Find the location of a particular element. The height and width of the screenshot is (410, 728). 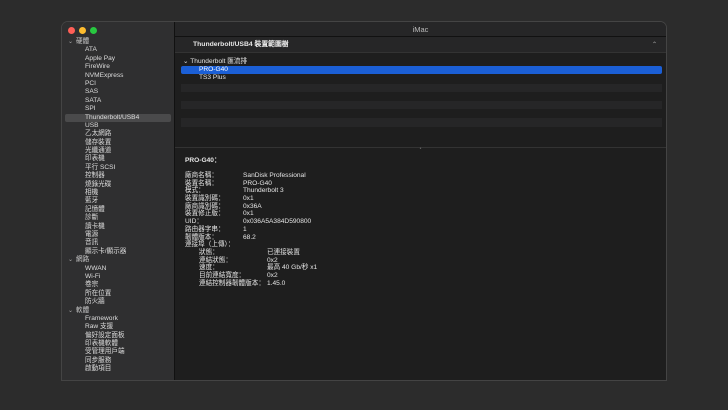

detail-key: 狀態： is located at coordinates (209, 252).